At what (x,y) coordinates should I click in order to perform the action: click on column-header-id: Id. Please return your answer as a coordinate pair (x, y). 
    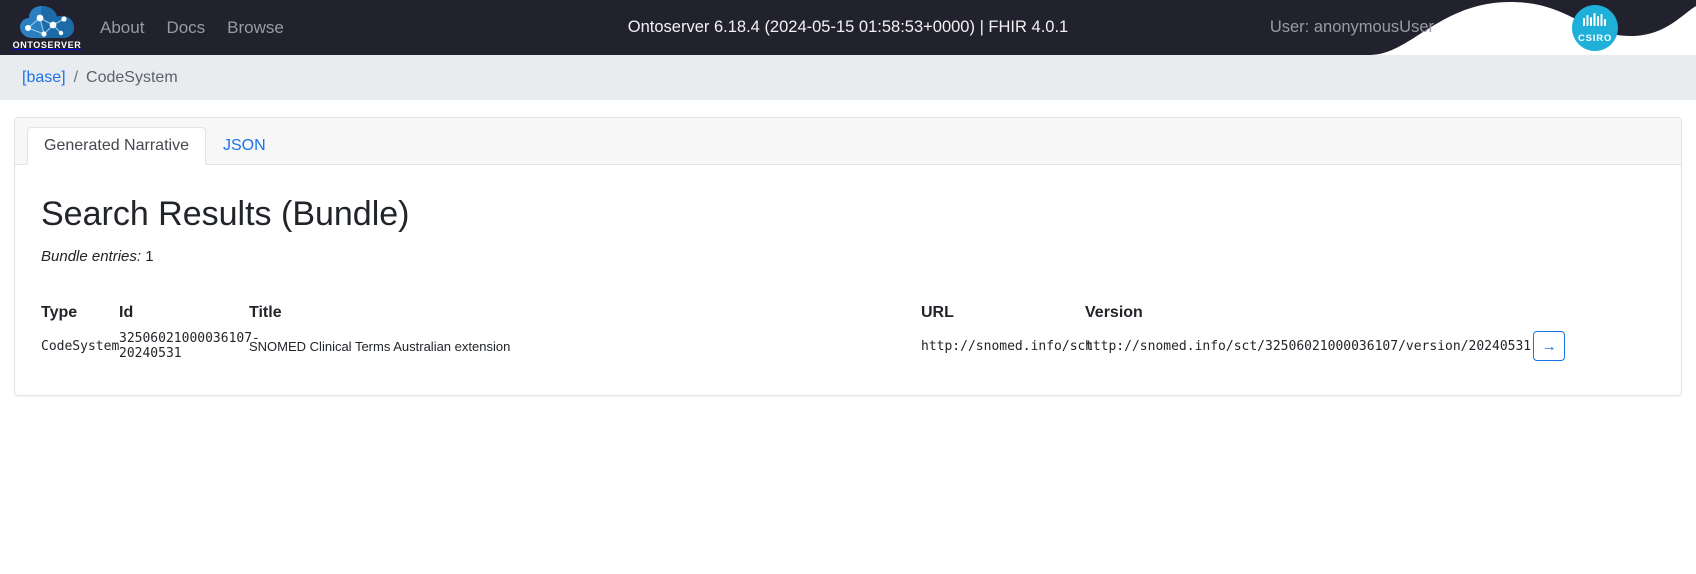
    Looking at the image, I should click on (126, 312).